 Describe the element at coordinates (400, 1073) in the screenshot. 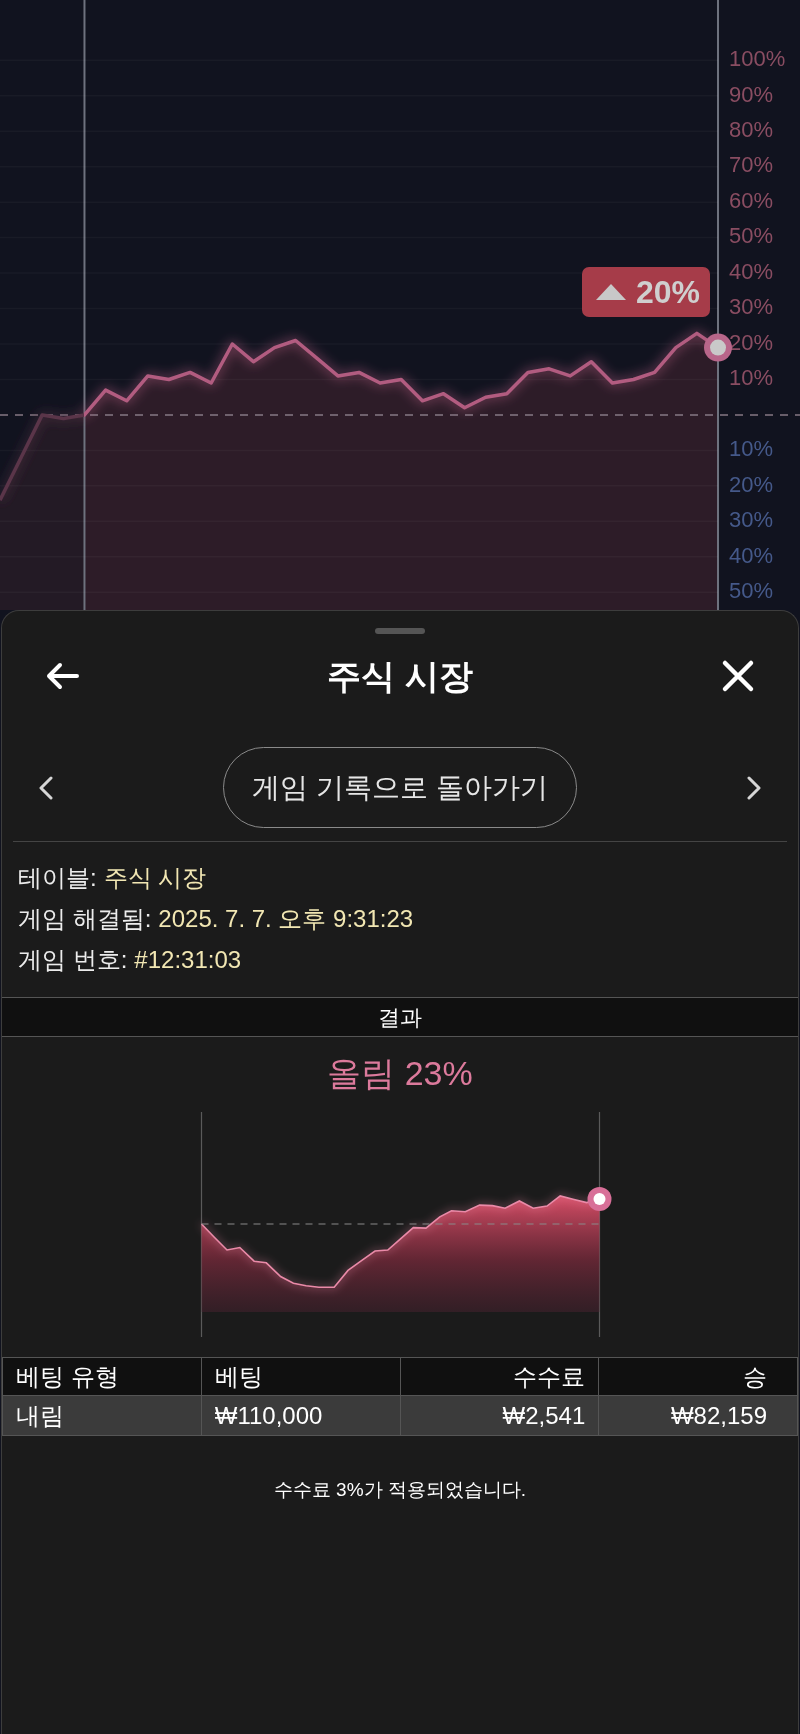

I see `result-outcome: 올림 23%` at that location.